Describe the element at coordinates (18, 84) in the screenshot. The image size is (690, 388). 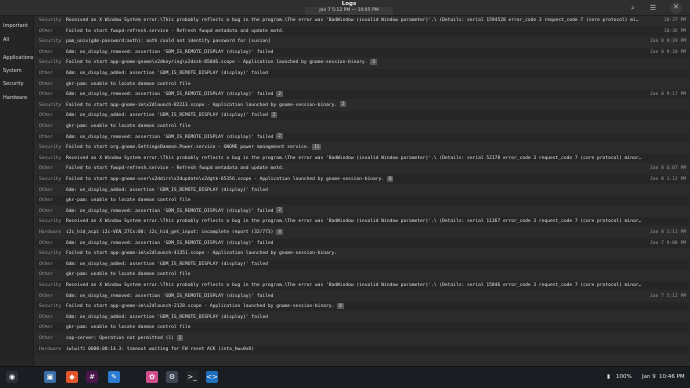
I see `sidebar-item-security: Security` at that location.